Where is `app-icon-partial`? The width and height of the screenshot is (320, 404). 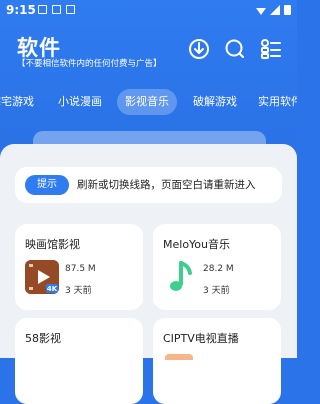
app-icon-partial is located at coordinates (179, 357).